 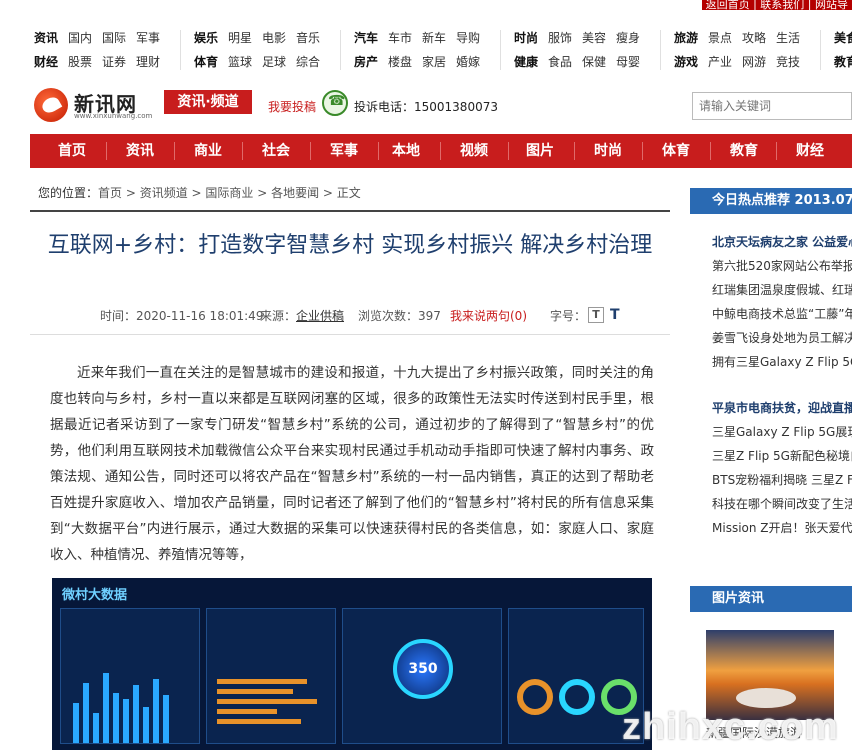 What do you see at coordinates (229, 193) in the screenshot?
I see `breadcrumb-path: 首页 > 资讯频道 > 国际商业 > 各地要闻 > 正文` at bounding box center [229, 193].